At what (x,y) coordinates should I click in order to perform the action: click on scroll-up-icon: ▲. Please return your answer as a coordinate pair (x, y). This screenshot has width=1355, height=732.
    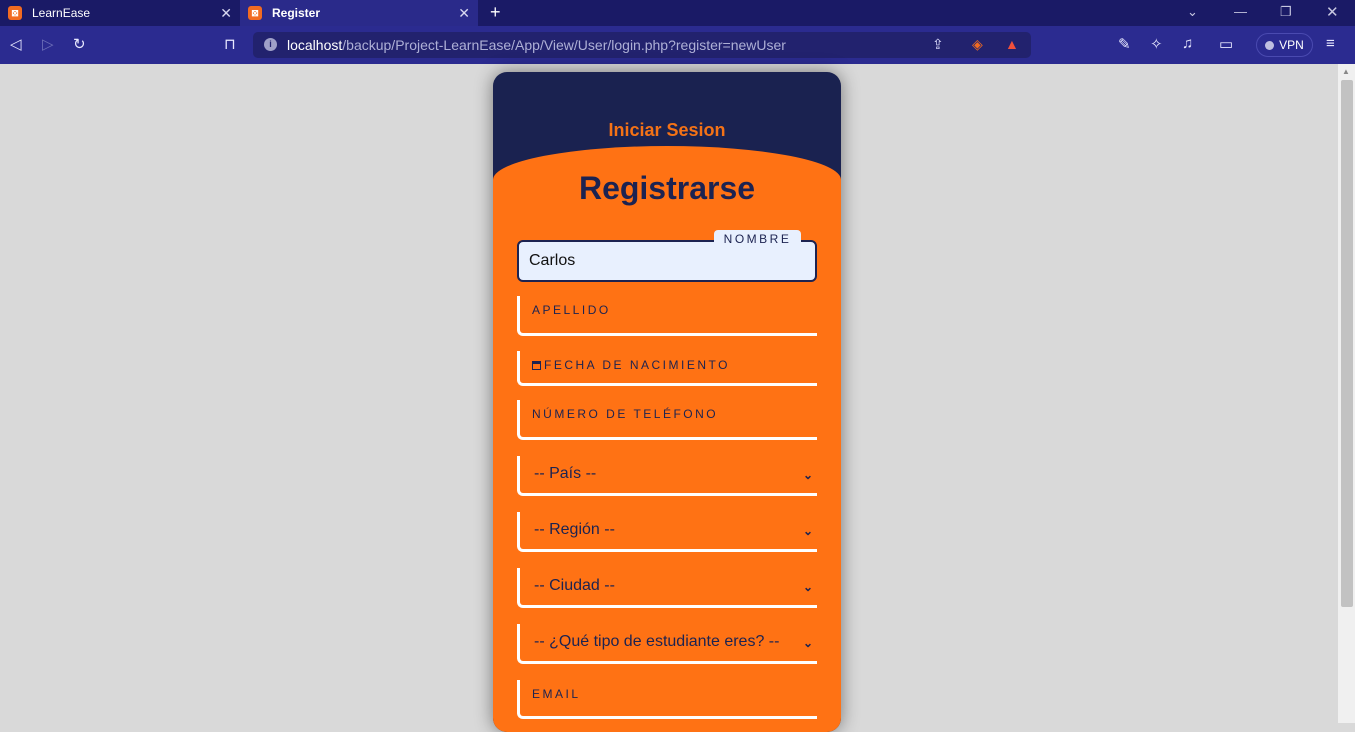
    Looking at the image, I should click on (1346, 71).